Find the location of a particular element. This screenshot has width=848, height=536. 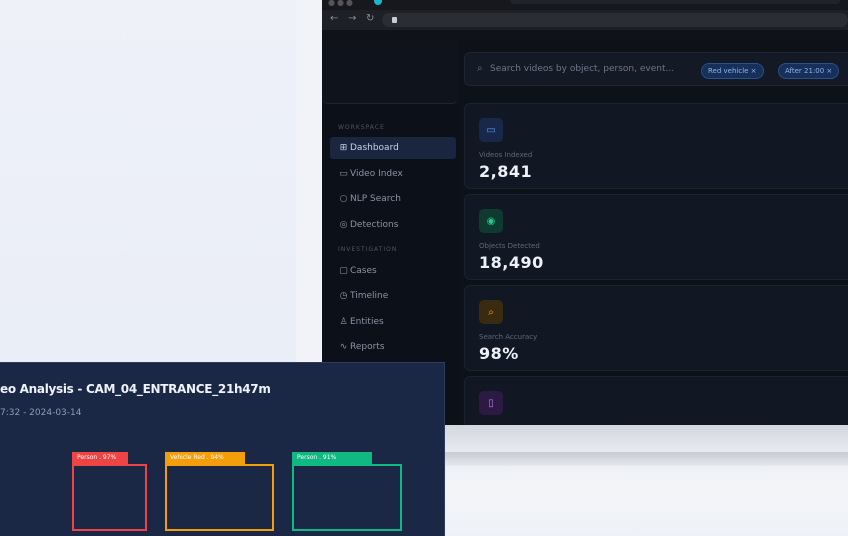

filter-chip-after-2100: After 21:00 × is located at coordinates (809, 71).